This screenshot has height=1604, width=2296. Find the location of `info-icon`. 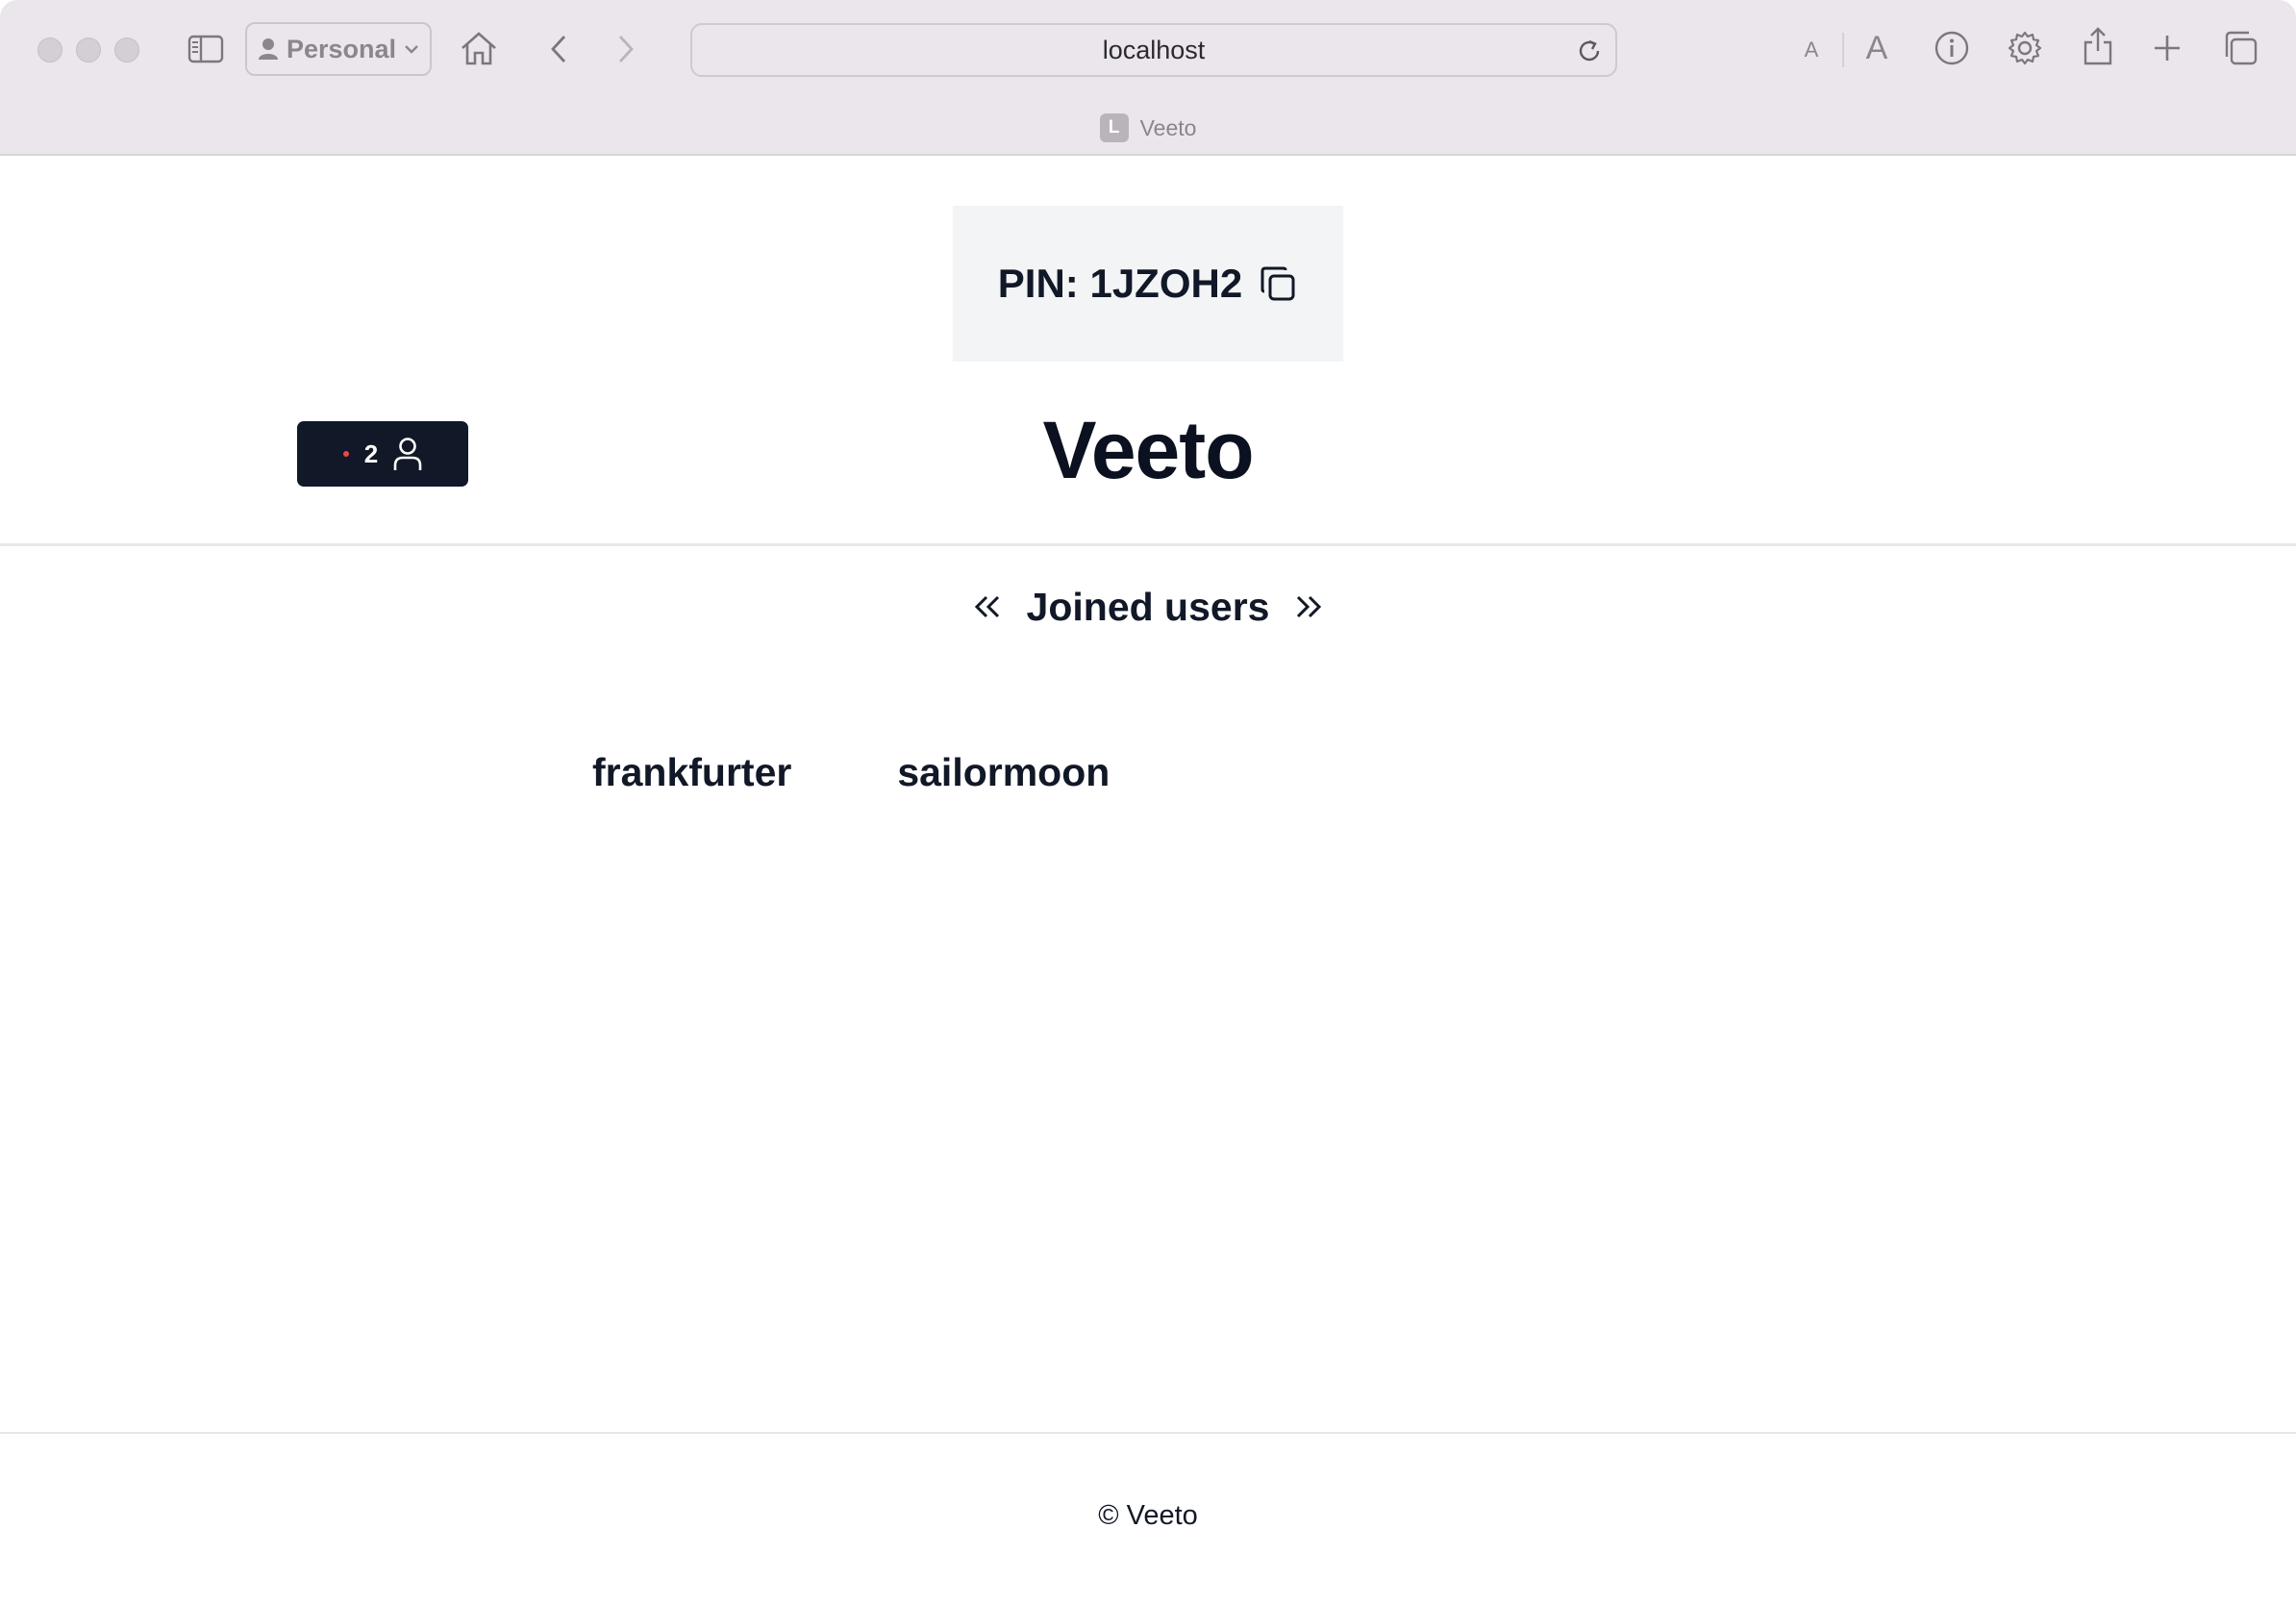

info-icon is located at coordinates (1951, 48).